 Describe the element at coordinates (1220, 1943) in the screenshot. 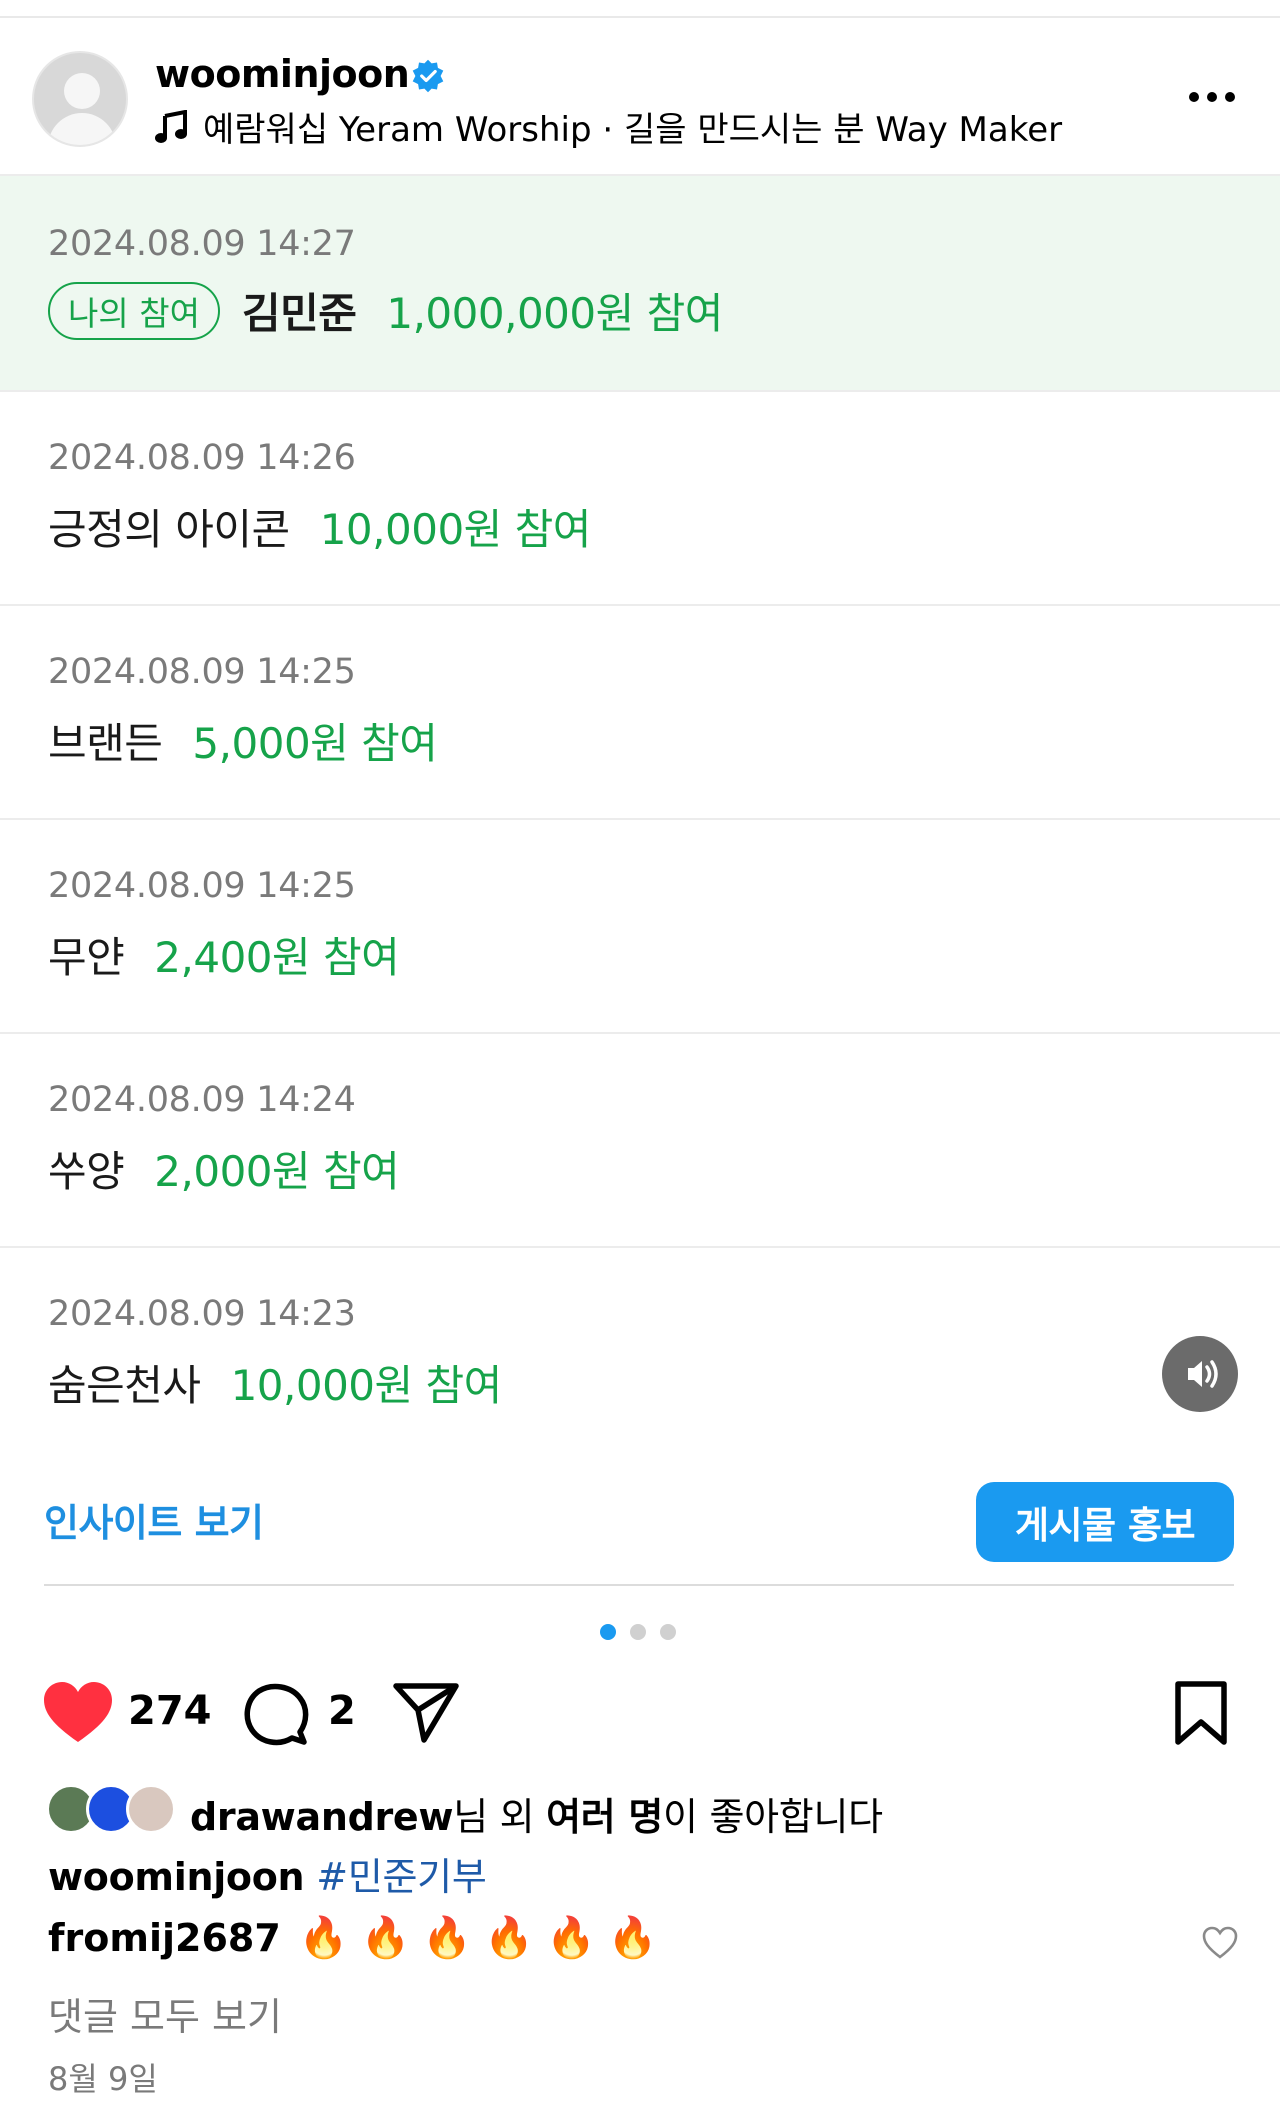

I see `comment-like-heart-icon` at that location.